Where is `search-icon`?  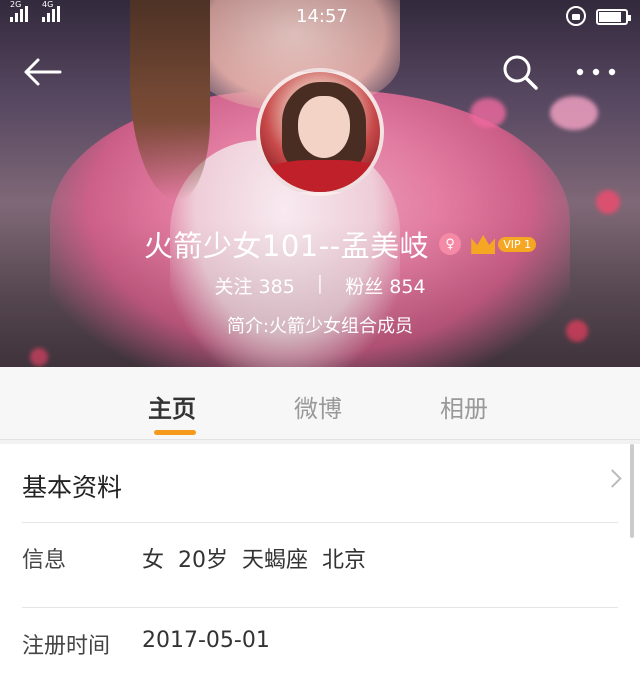
search-icon is located at coordinates (520, 72).